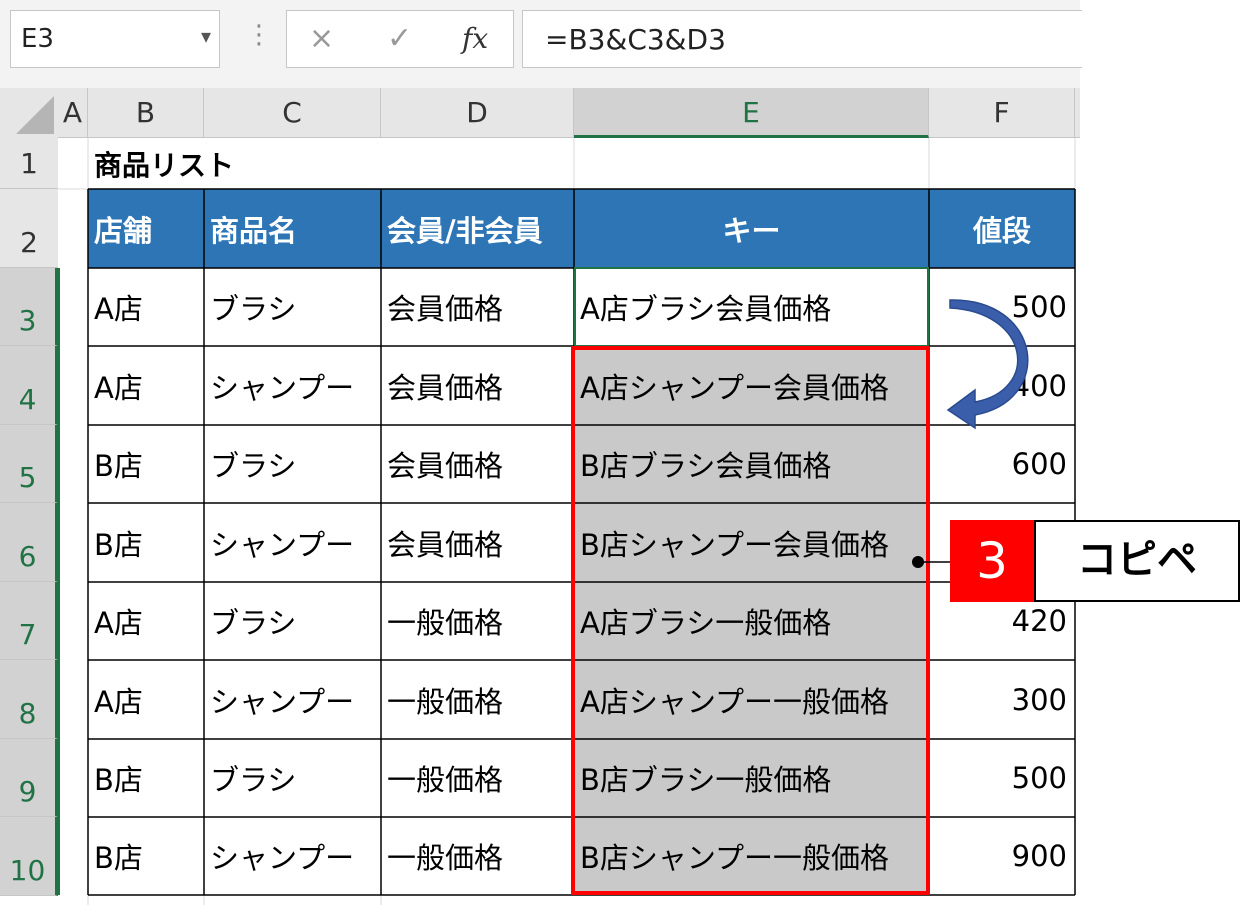  I want to click on column-header-e: E, so click(751, 113).